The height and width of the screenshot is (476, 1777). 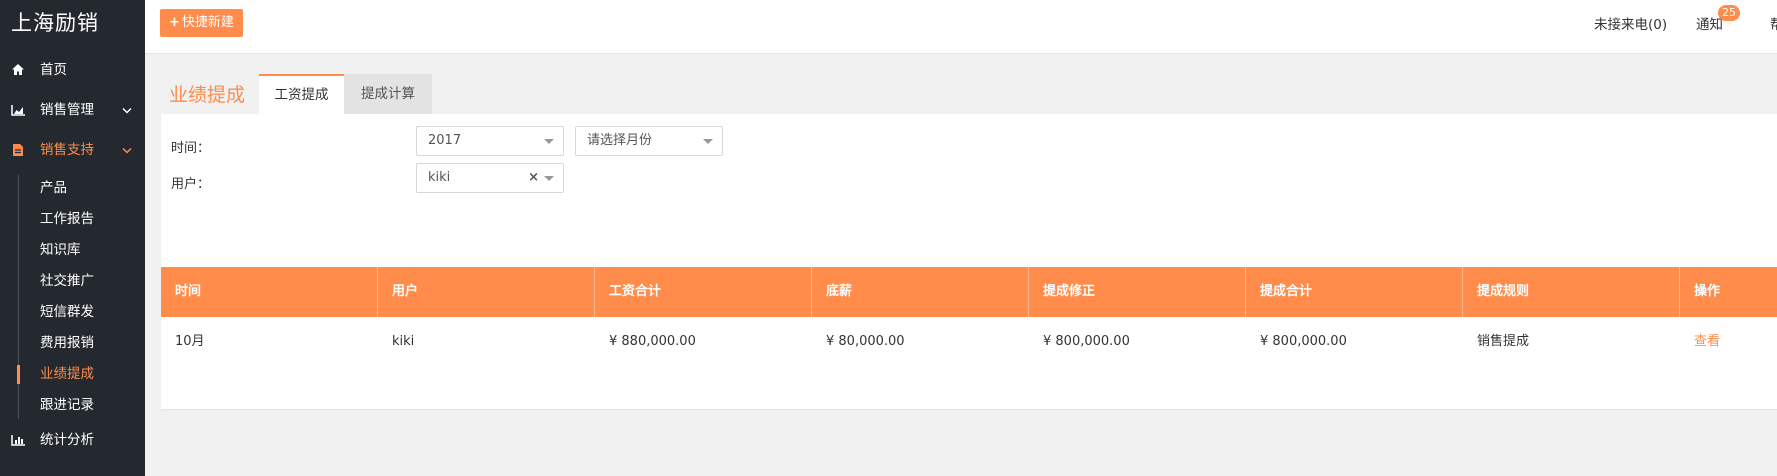 What do you see at coordinates (67, 110) in the screenshot?
I see `sidebar-item-label: 销售管理` at bounding box center [67, 110].